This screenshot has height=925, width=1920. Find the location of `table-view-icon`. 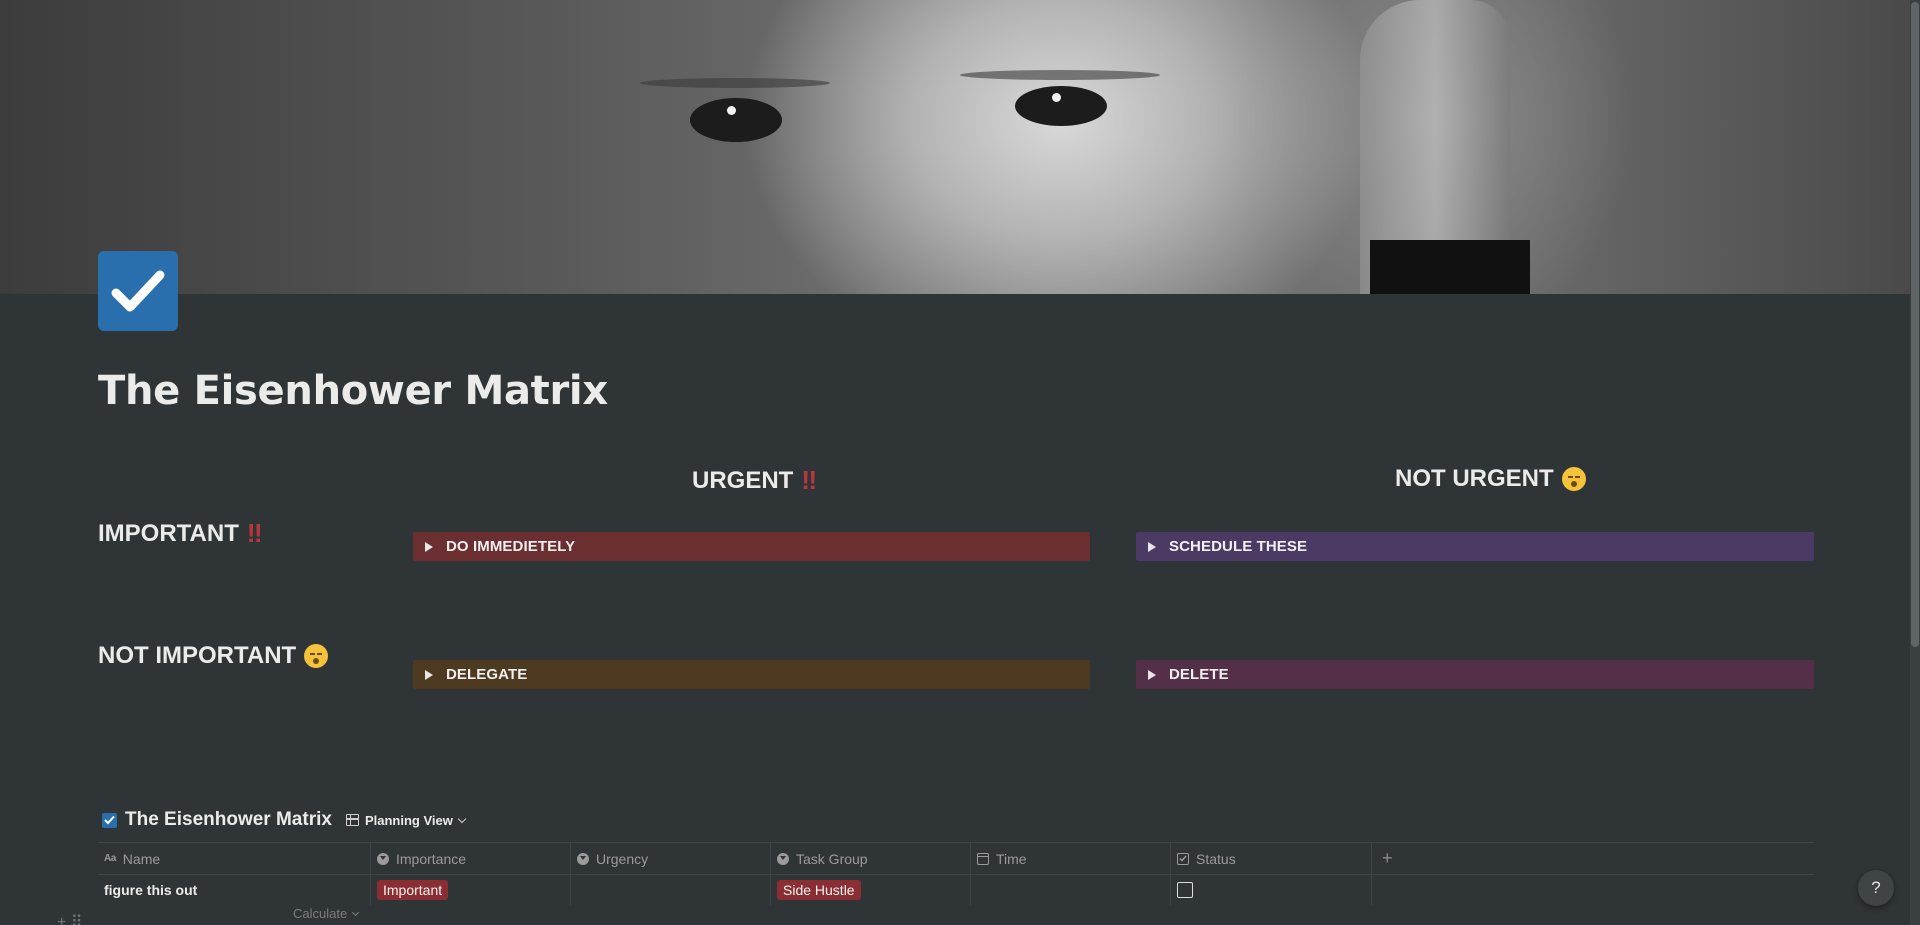

table-view-icon is located at coordinates (352, 820).